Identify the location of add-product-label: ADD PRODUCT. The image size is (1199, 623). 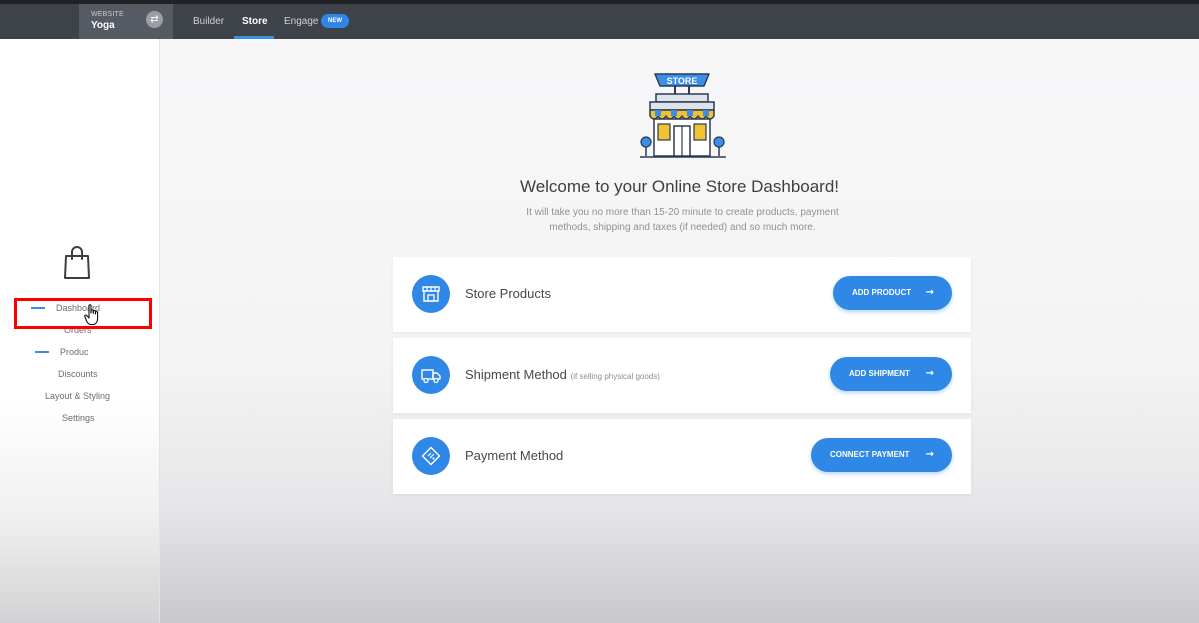
(882, 292).